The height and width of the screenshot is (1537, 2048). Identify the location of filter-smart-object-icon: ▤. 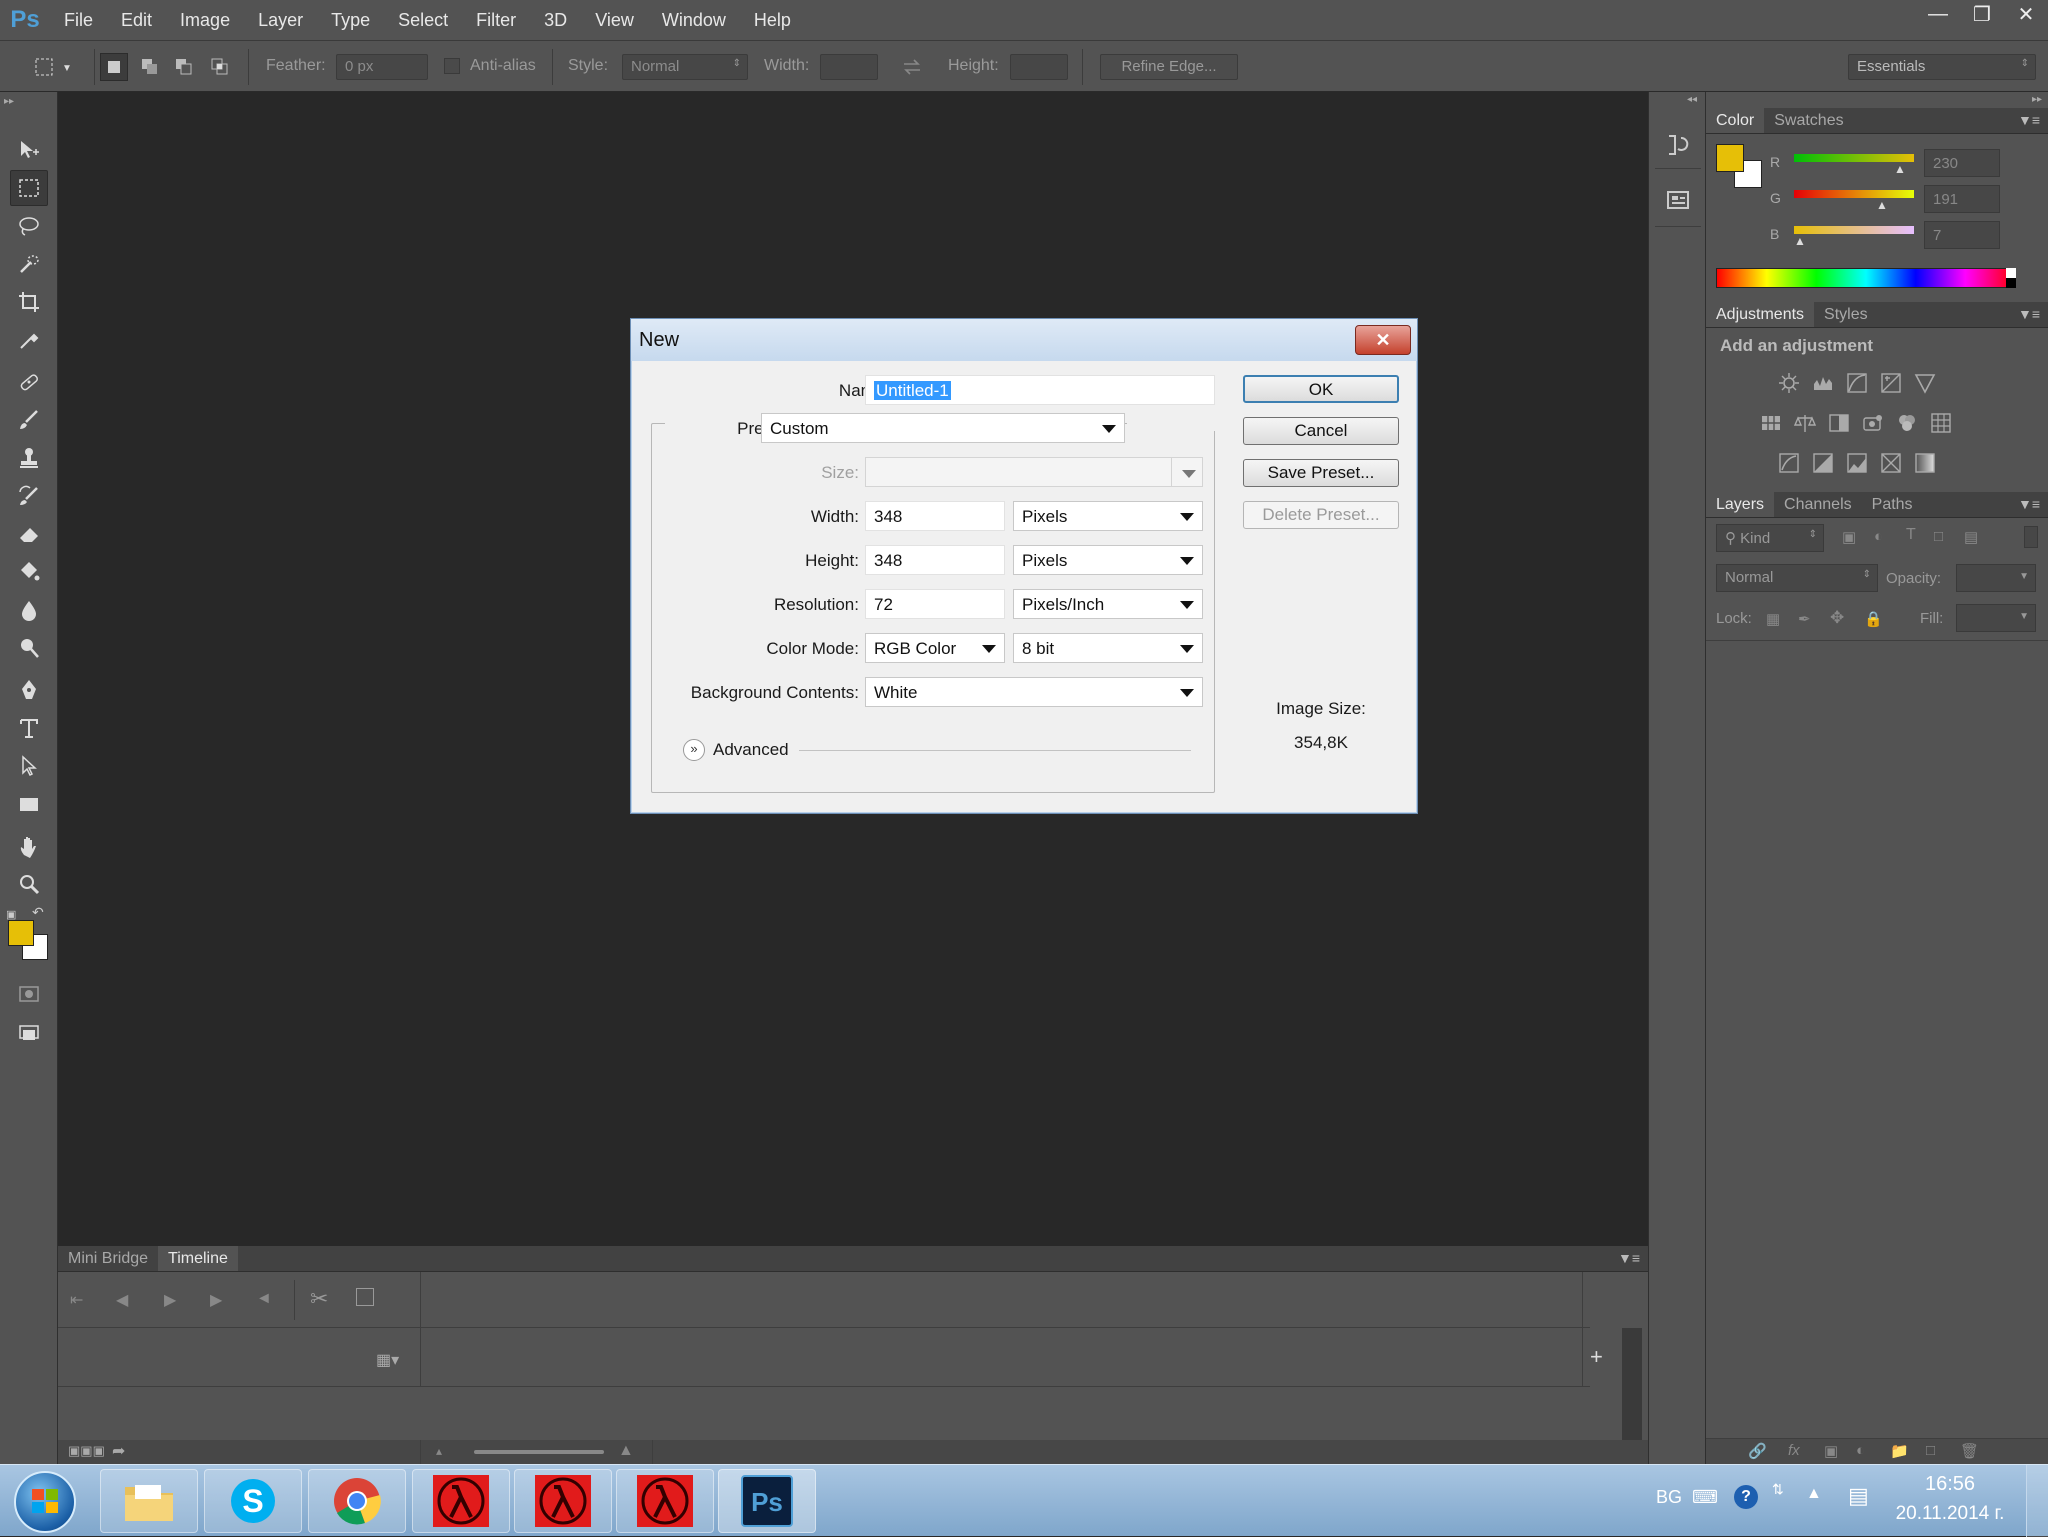
(1971, 537).